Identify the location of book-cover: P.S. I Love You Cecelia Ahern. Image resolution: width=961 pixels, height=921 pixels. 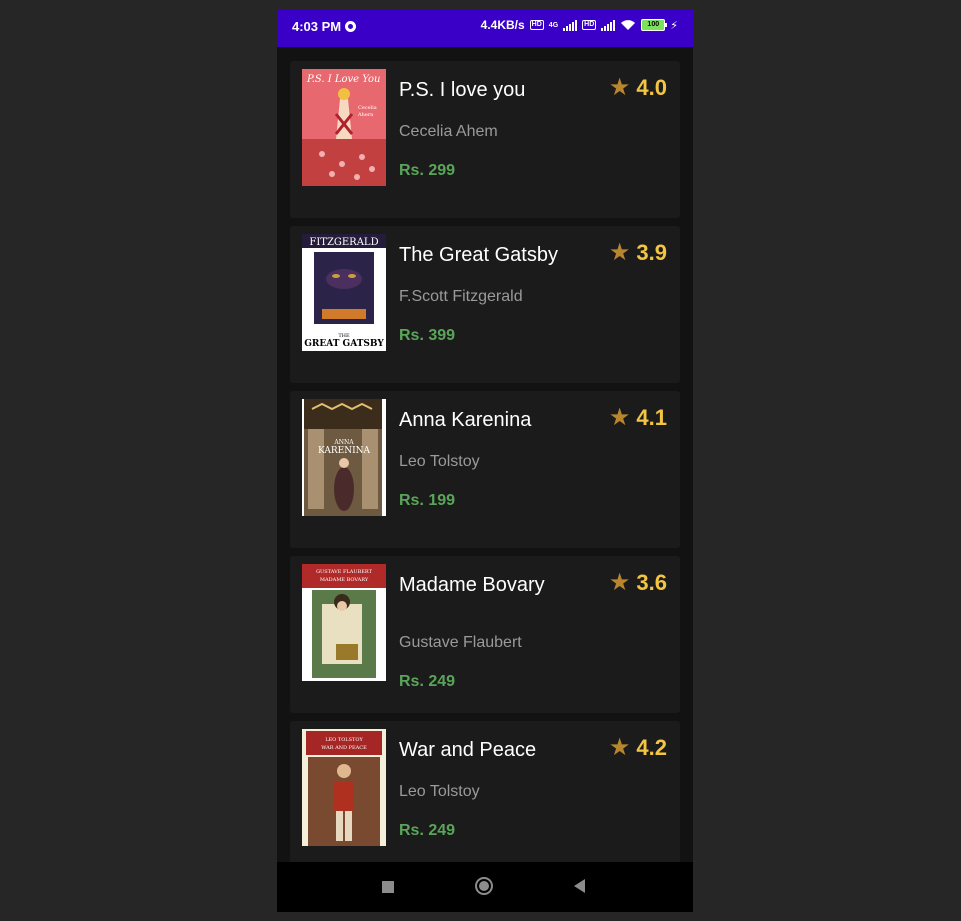
(344, 127).